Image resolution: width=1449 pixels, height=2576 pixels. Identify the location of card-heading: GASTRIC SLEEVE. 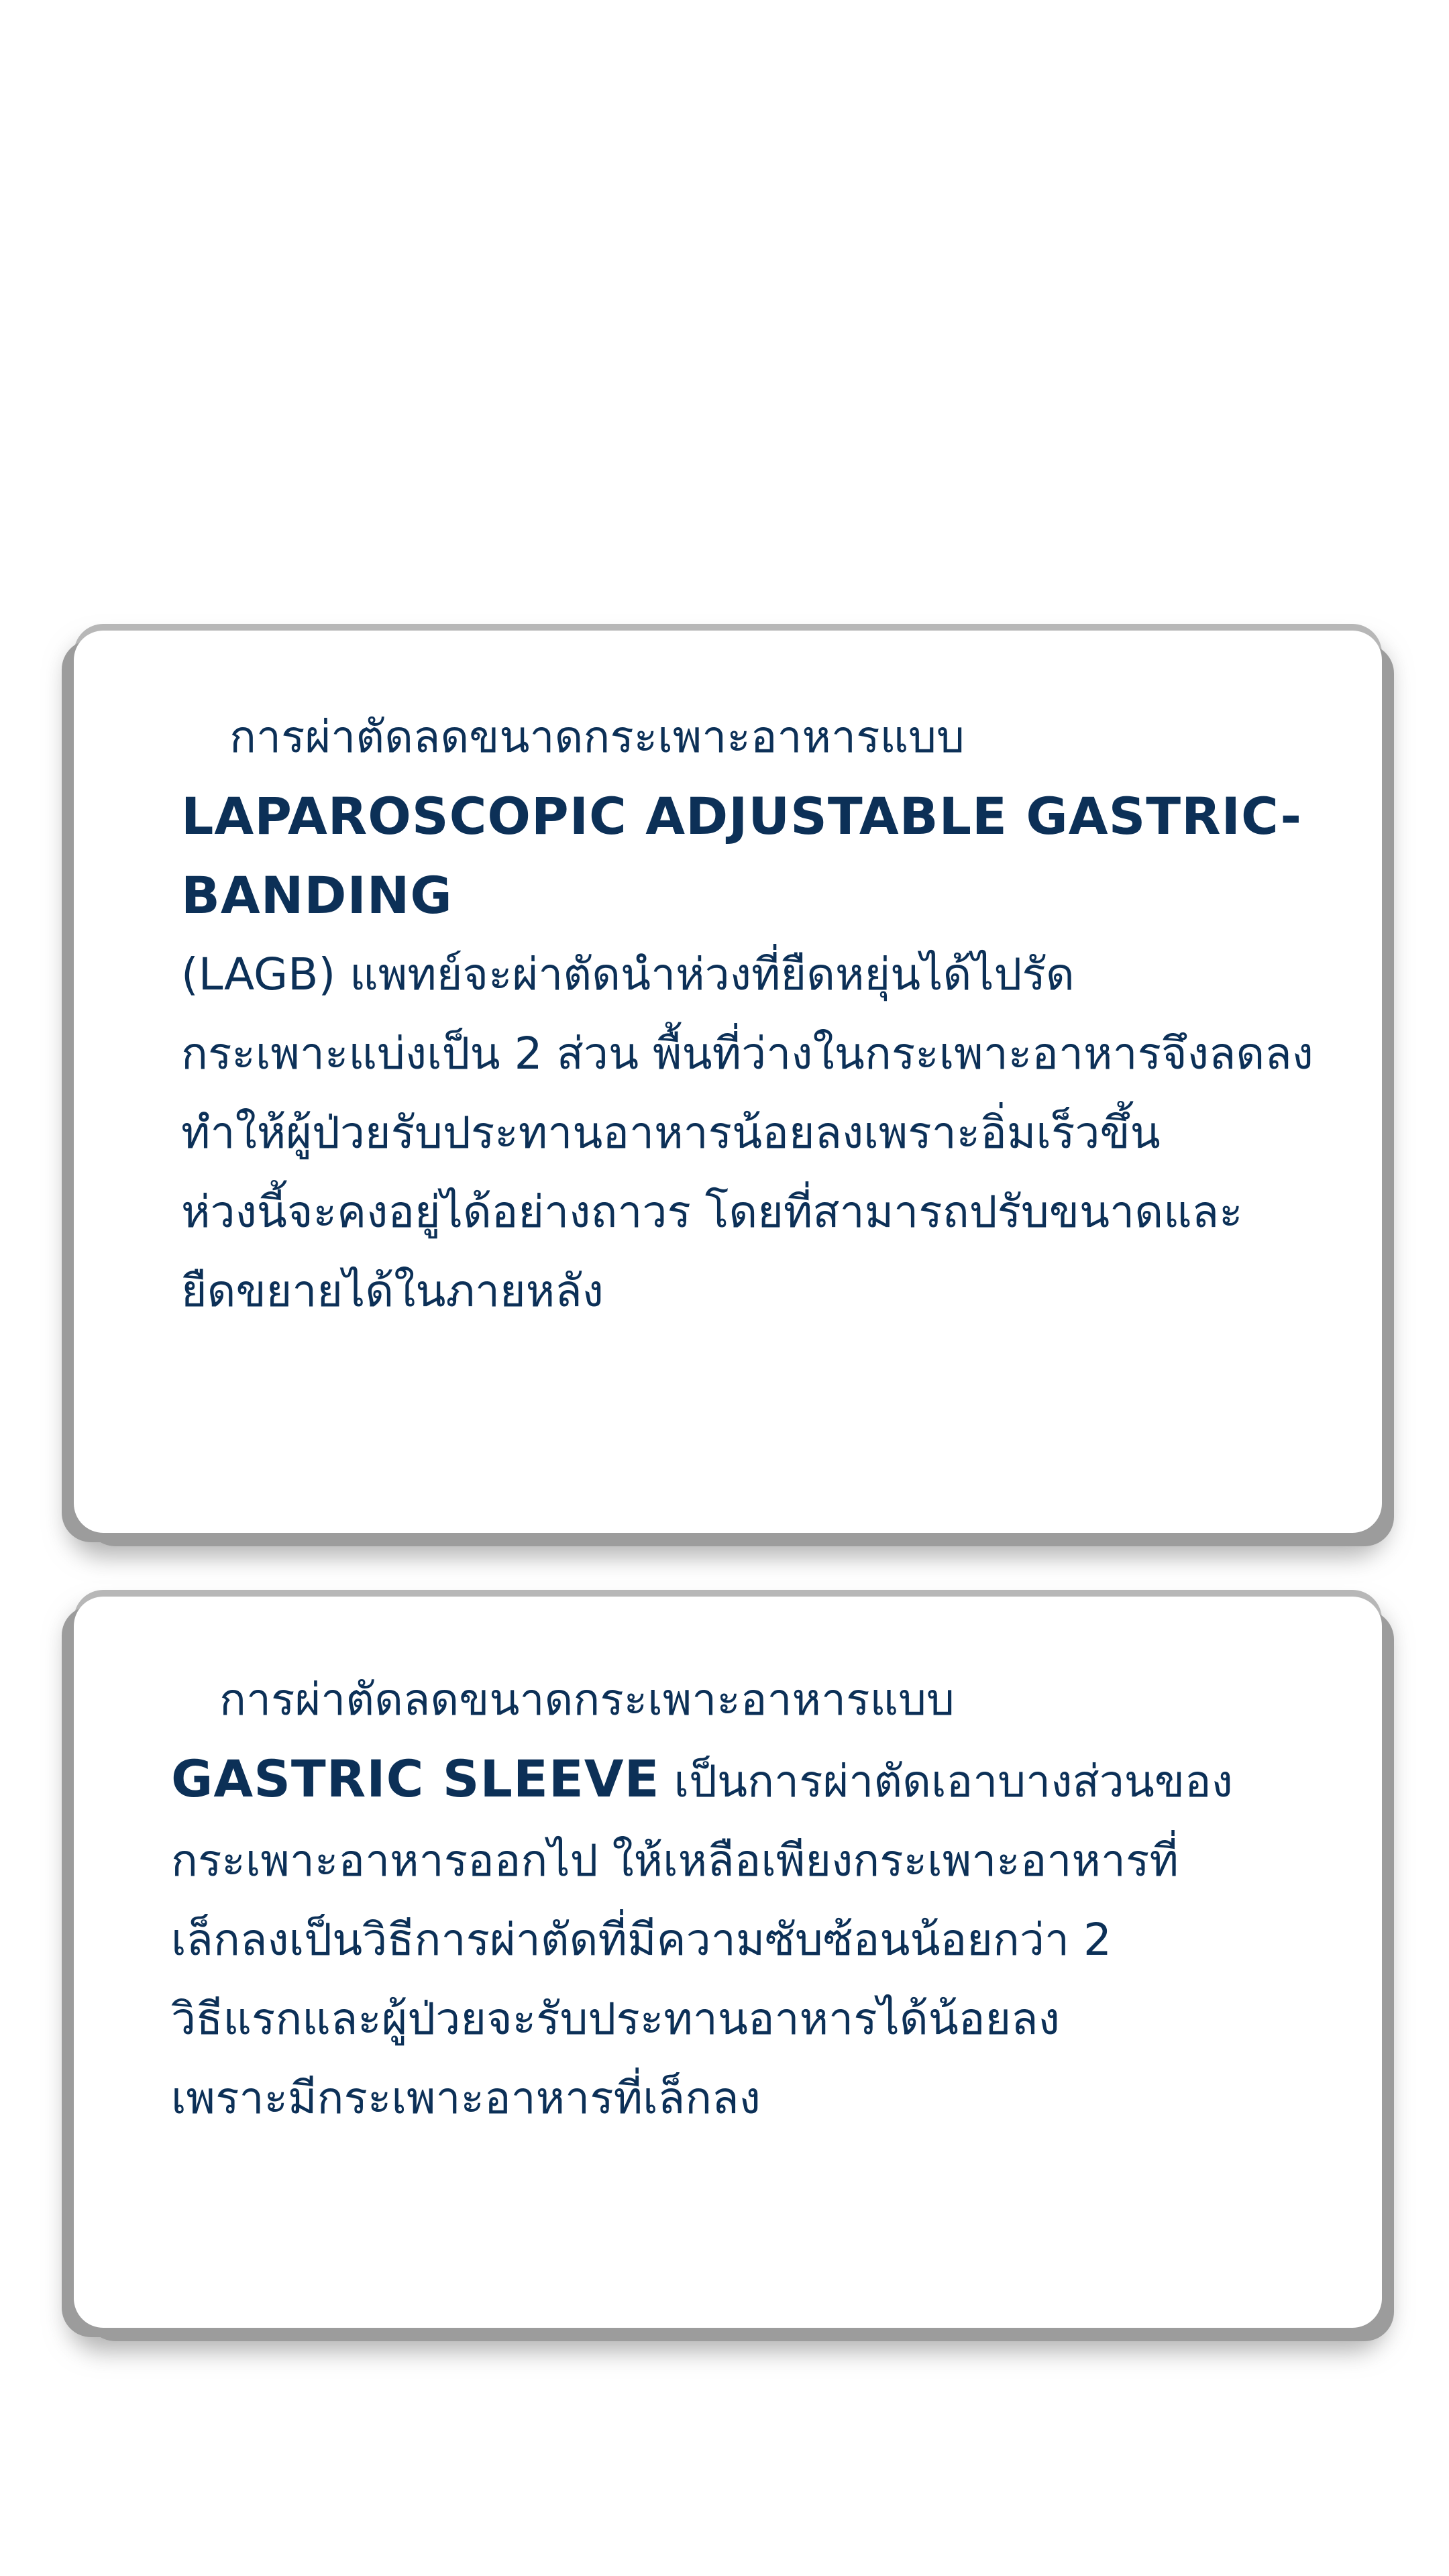
(415, 1779).